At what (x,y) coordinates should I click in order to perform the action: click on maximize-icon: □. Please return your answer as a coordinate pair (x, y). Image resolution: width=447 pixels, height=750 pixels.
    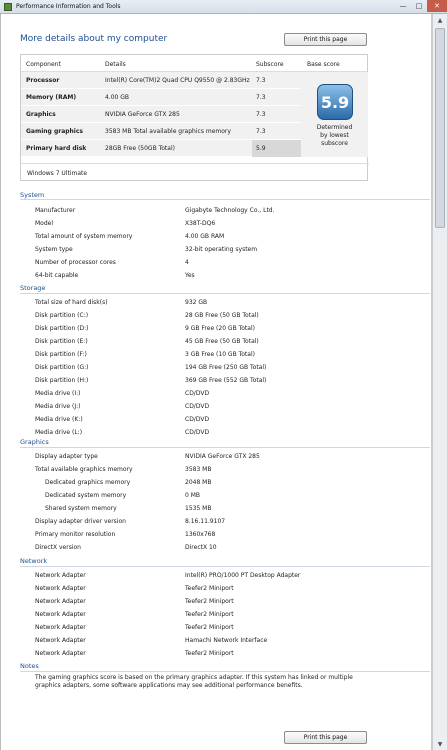
    Looking at the image, I should click on (419, 6).